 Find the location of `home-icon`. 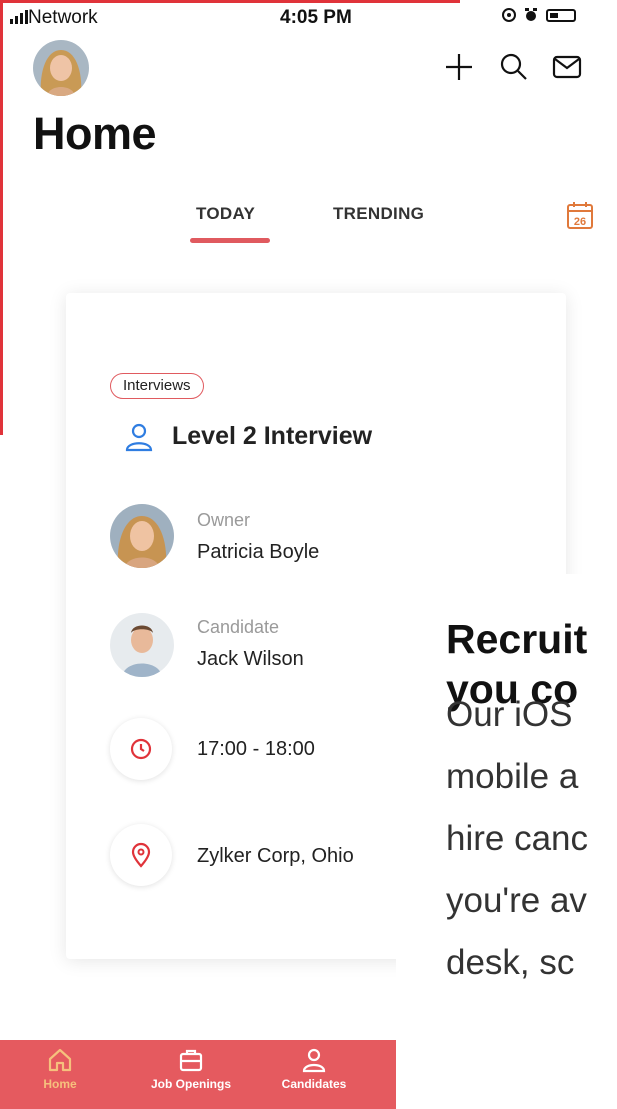

home-icon is located at coordinates (60, 1060).